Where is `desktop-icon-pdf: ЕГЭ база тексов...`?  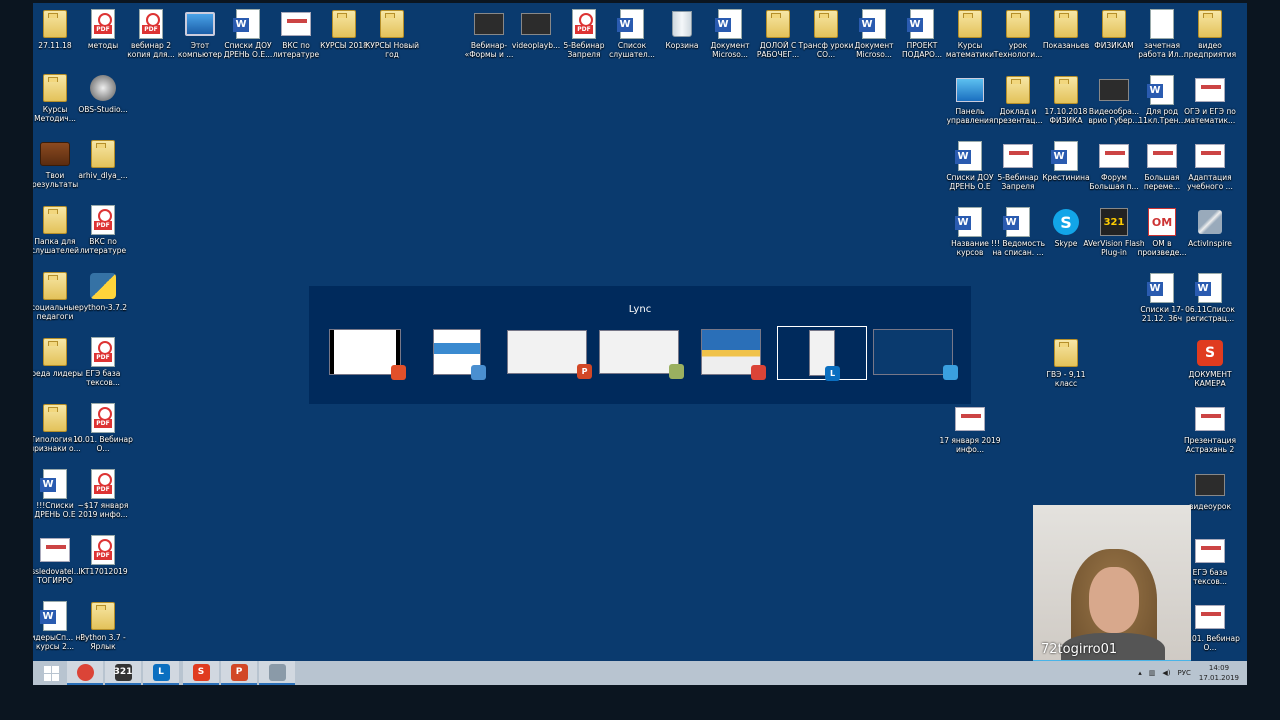 desktop-icon-pdf: ЕГЭ база тексов... is located at coordinates (103, 368).